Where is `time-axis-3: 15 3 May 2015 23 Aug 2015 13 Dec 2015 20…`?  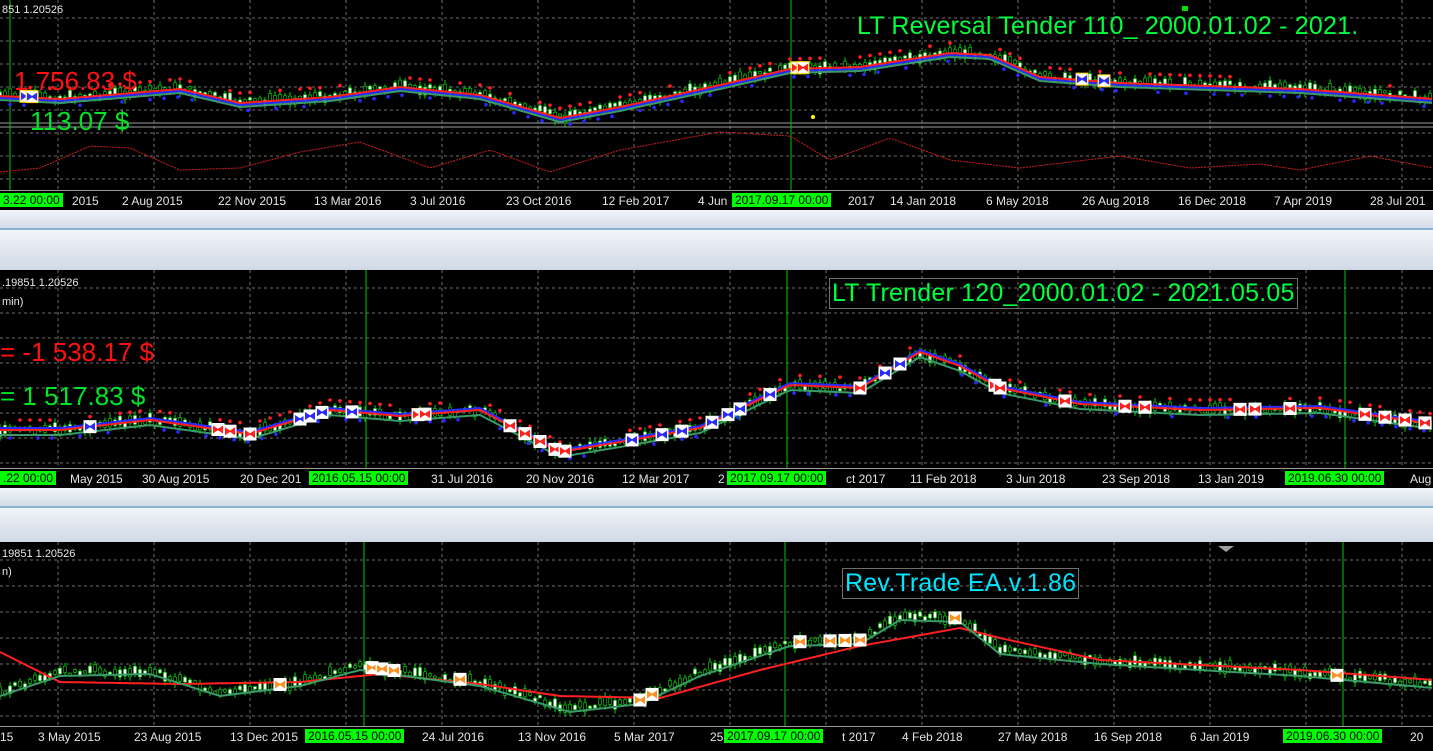
time-axis-3: 15 3 May 2015 23 Aug 2015 13 Dec 2015 20… is located at coordinates (716, 738).